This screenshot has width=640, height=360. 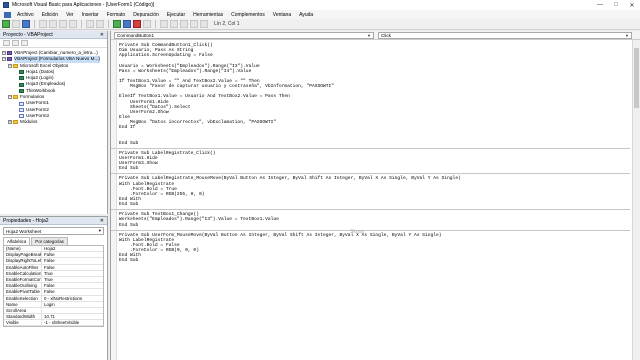 What do you see at coordinates (7, 14) in the screenshot?
I see `excel-icon` at bounding box center [7, 14].